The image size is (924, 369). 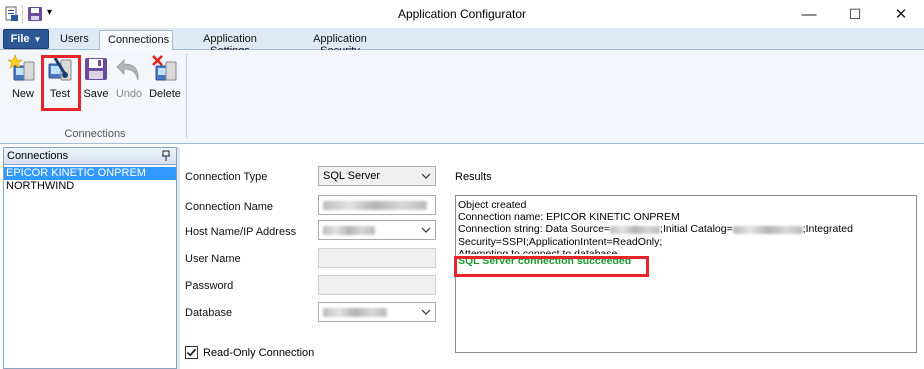 I want to click on file-menu-button: File ▼, so click(x=26, y=39).